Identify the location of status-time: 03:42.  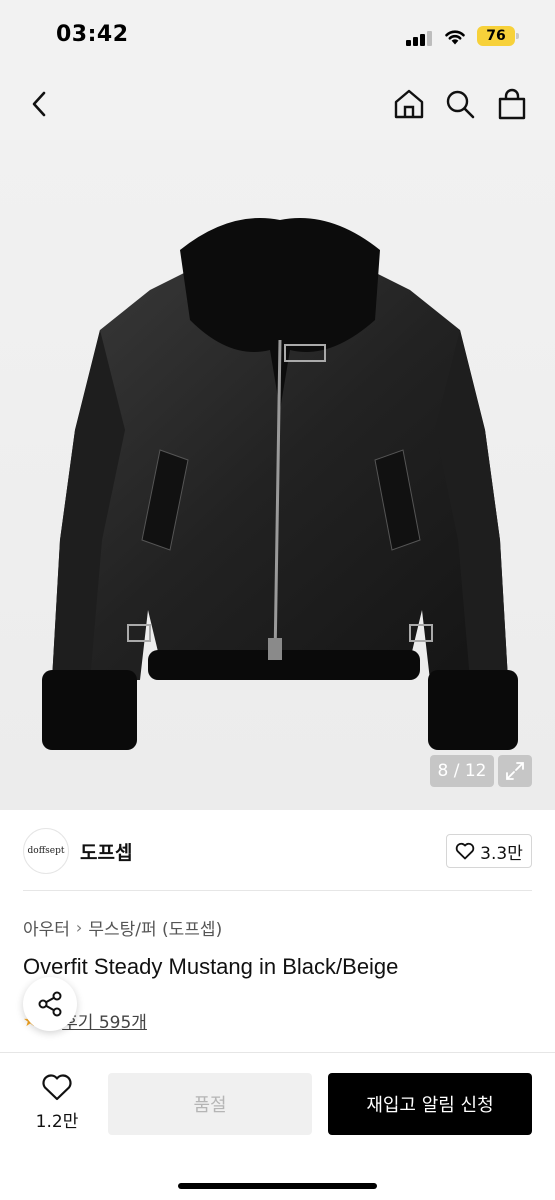
(92, 34).